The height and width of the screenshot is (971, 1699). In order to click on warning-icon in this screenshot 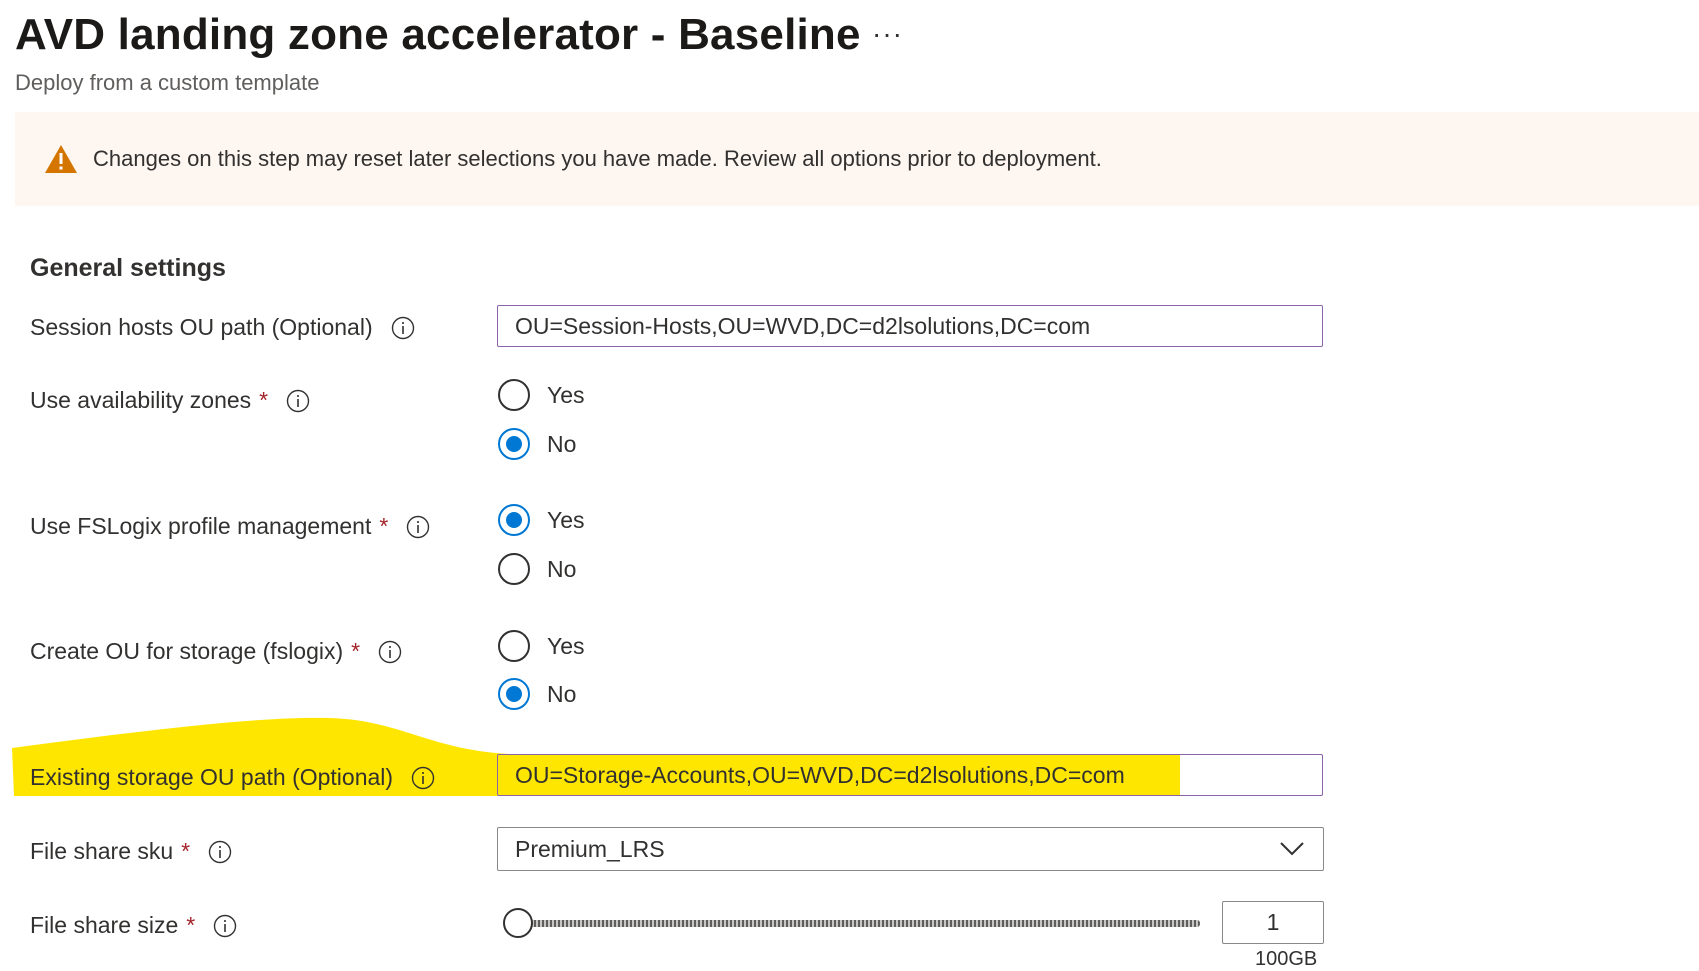, I will do `click(61, 159)`.